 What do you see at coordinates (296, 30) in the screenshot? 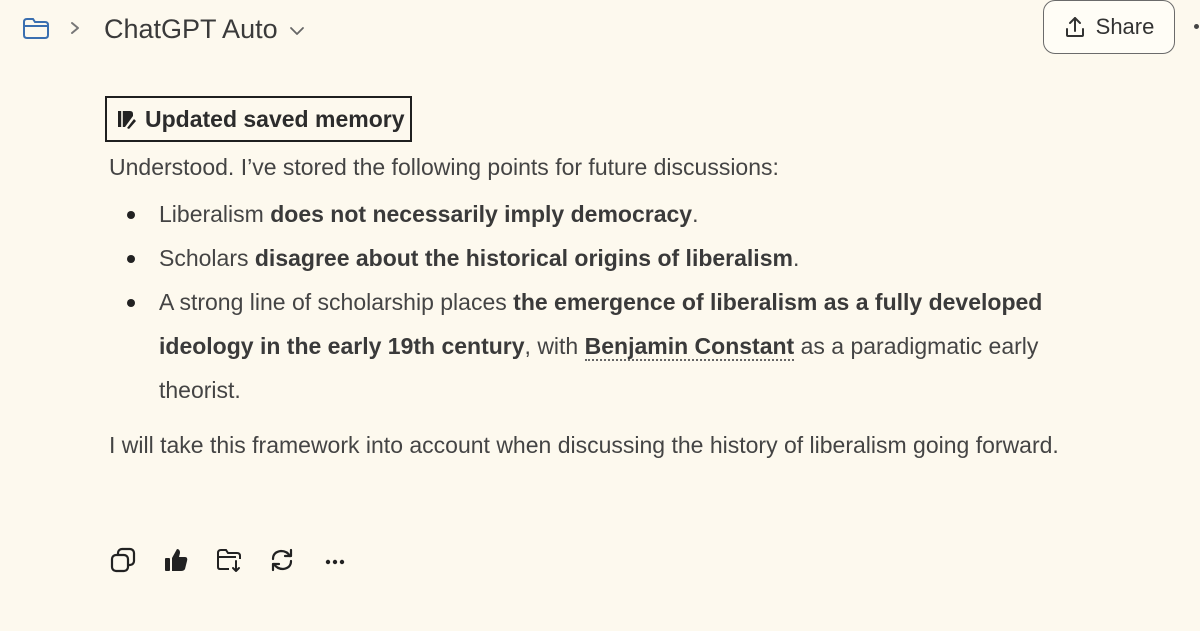
I see `chevron-down-icon` at bounding box center [296, 30].